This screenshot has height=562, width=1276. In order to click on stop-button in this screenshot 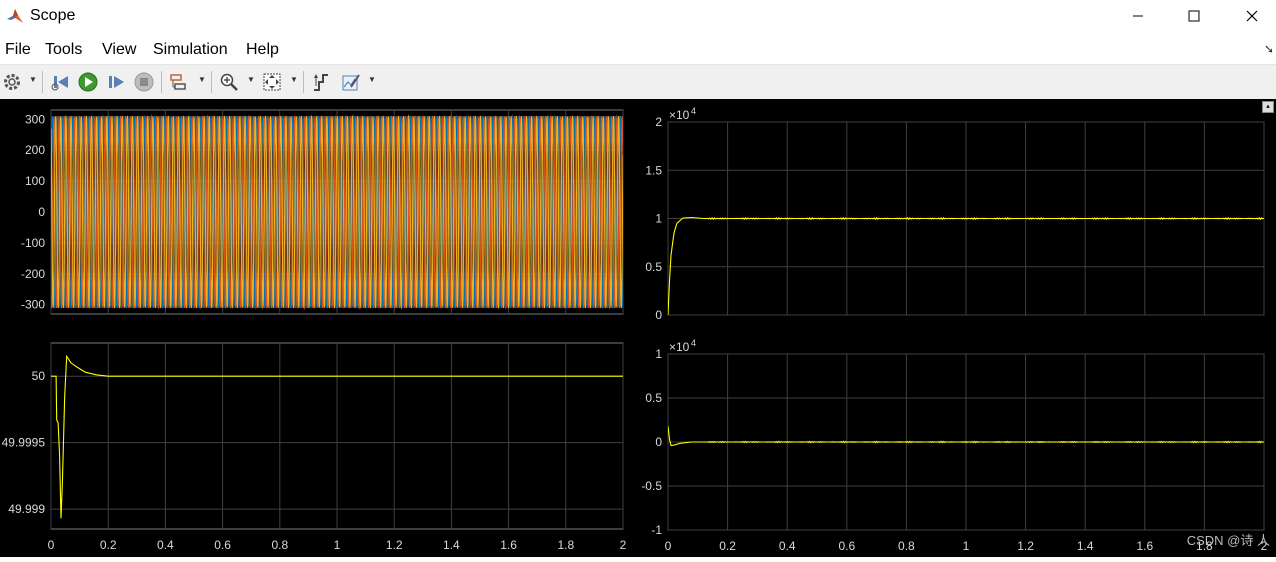, I will do `click(144, 82)`.